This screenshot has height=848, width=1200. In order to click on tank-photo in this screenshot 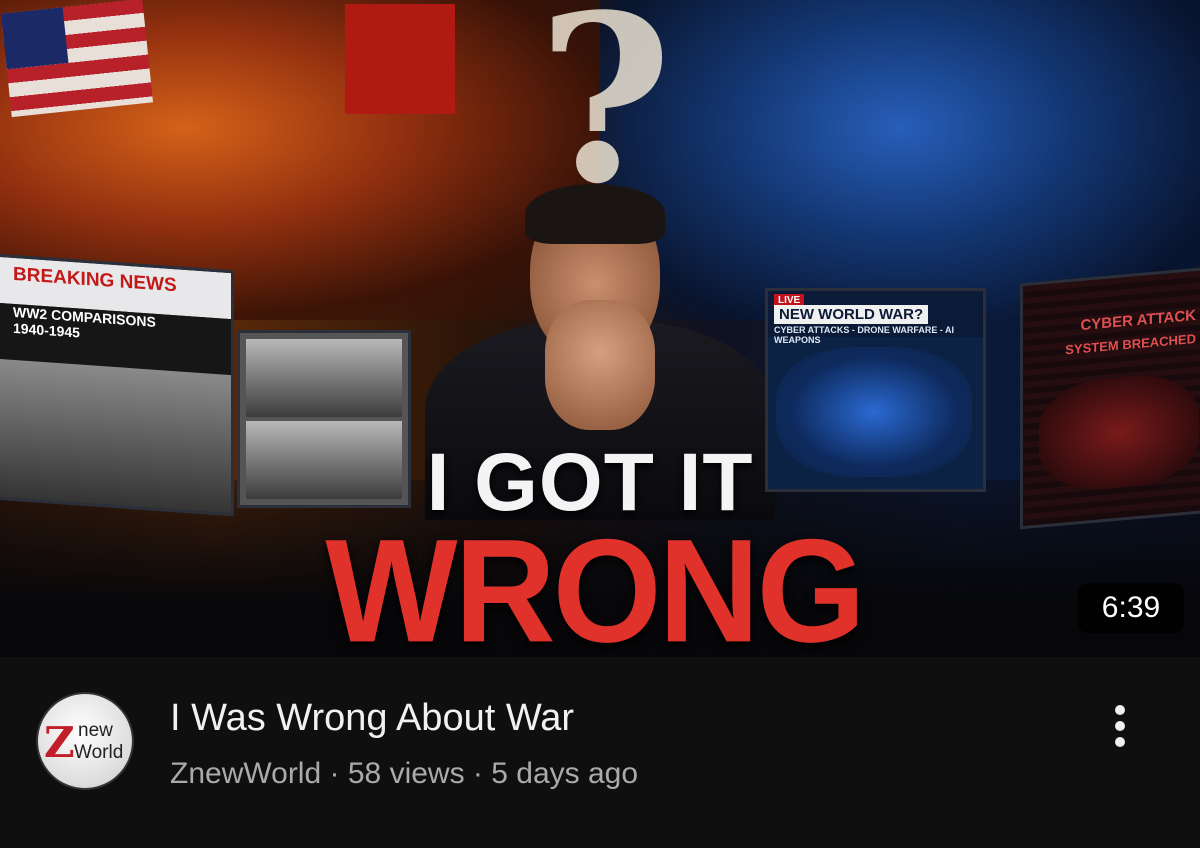, I will do `click(324, 378)`.